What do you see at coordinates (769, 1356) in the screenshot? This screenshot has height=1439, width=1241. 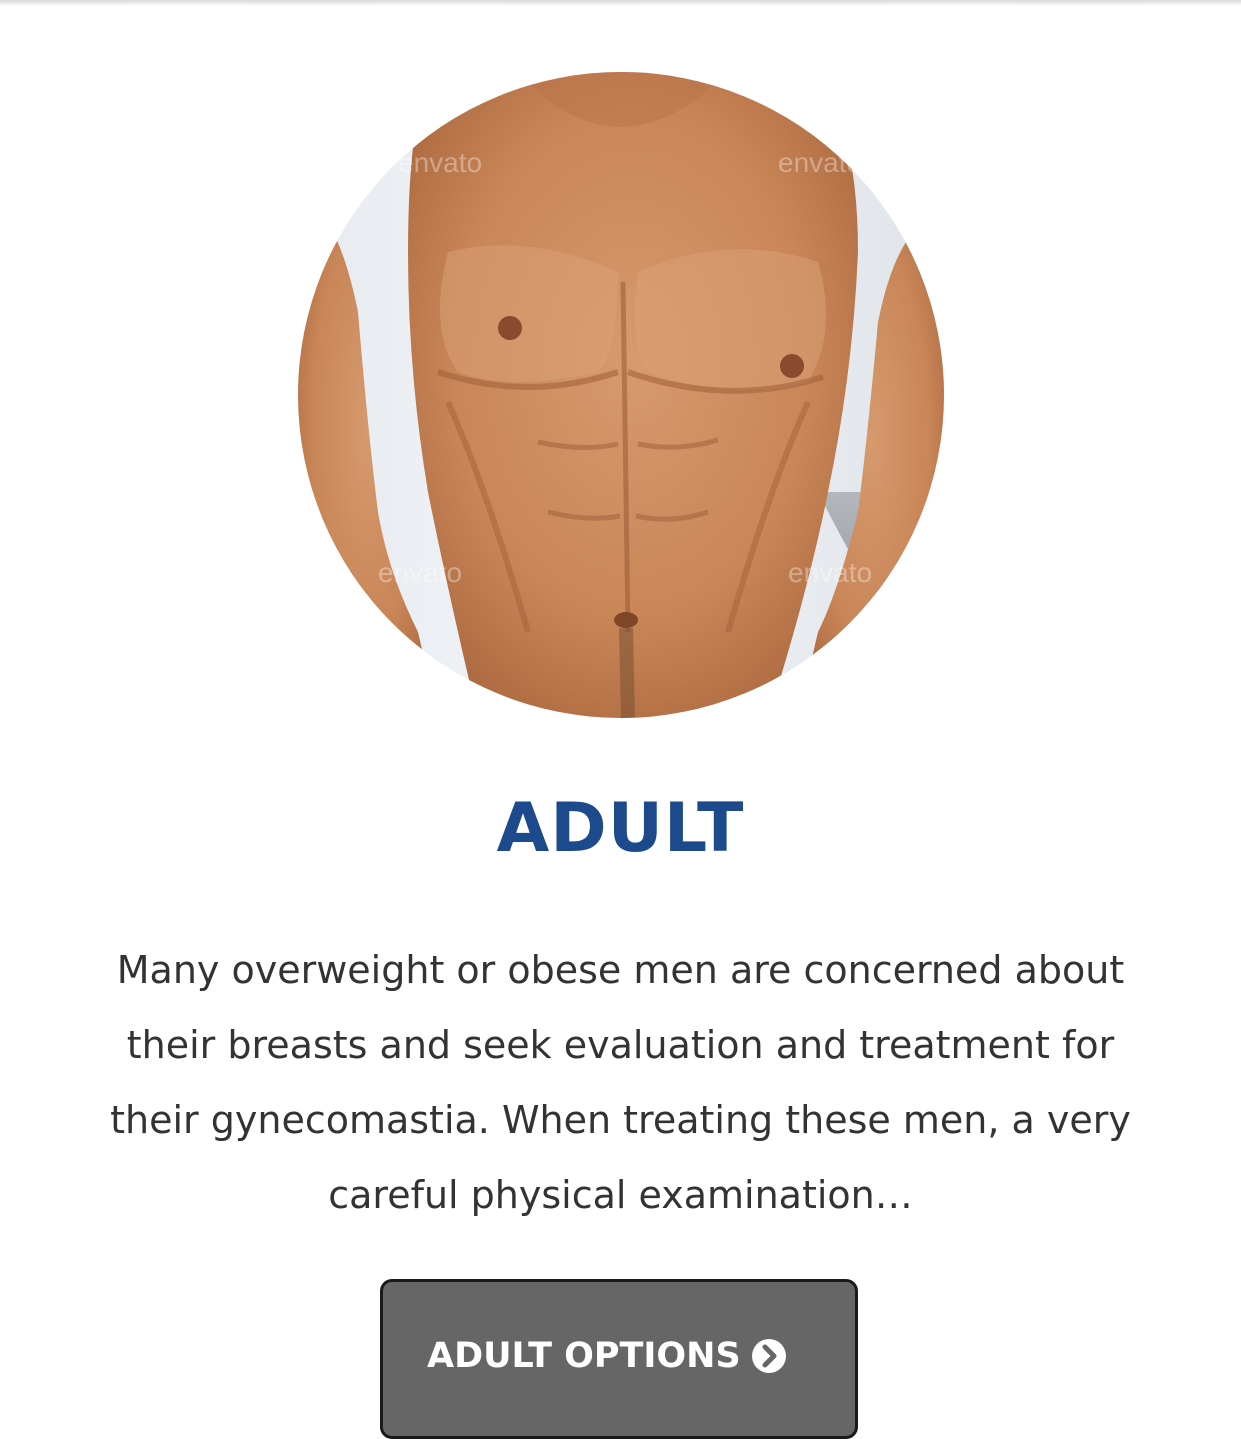 I see `chevron-circle-right-icon` at bounding box center [769, 1356].